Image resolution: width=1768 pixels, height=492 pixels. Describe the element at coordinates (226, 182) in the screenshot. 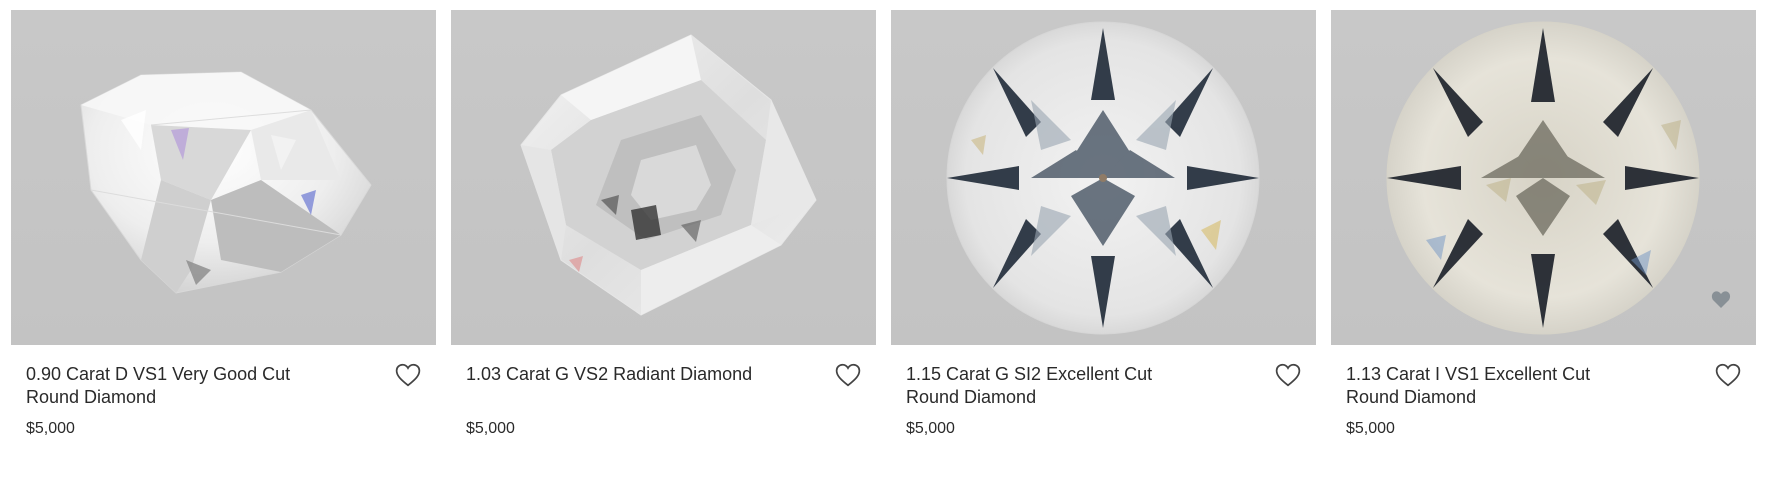

I see `diamond-round-side-image` at that location.